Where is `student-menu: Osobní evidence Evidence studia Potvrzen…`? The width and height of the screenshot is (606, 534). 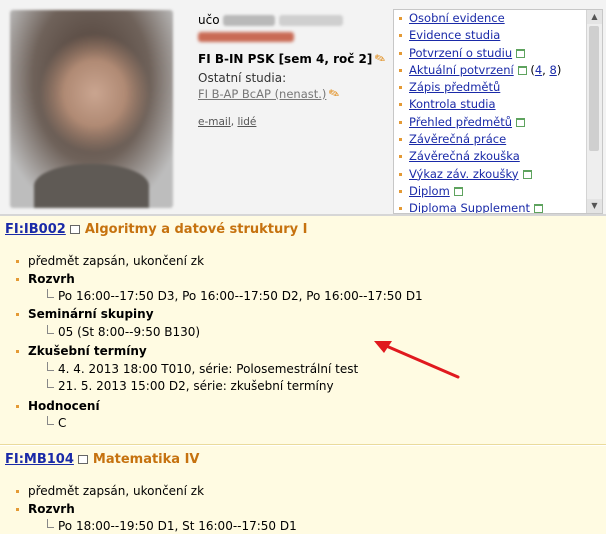 student-menu: Osobní evidence Evidence studia Potvrzen… is located at coordinates (498, 111).